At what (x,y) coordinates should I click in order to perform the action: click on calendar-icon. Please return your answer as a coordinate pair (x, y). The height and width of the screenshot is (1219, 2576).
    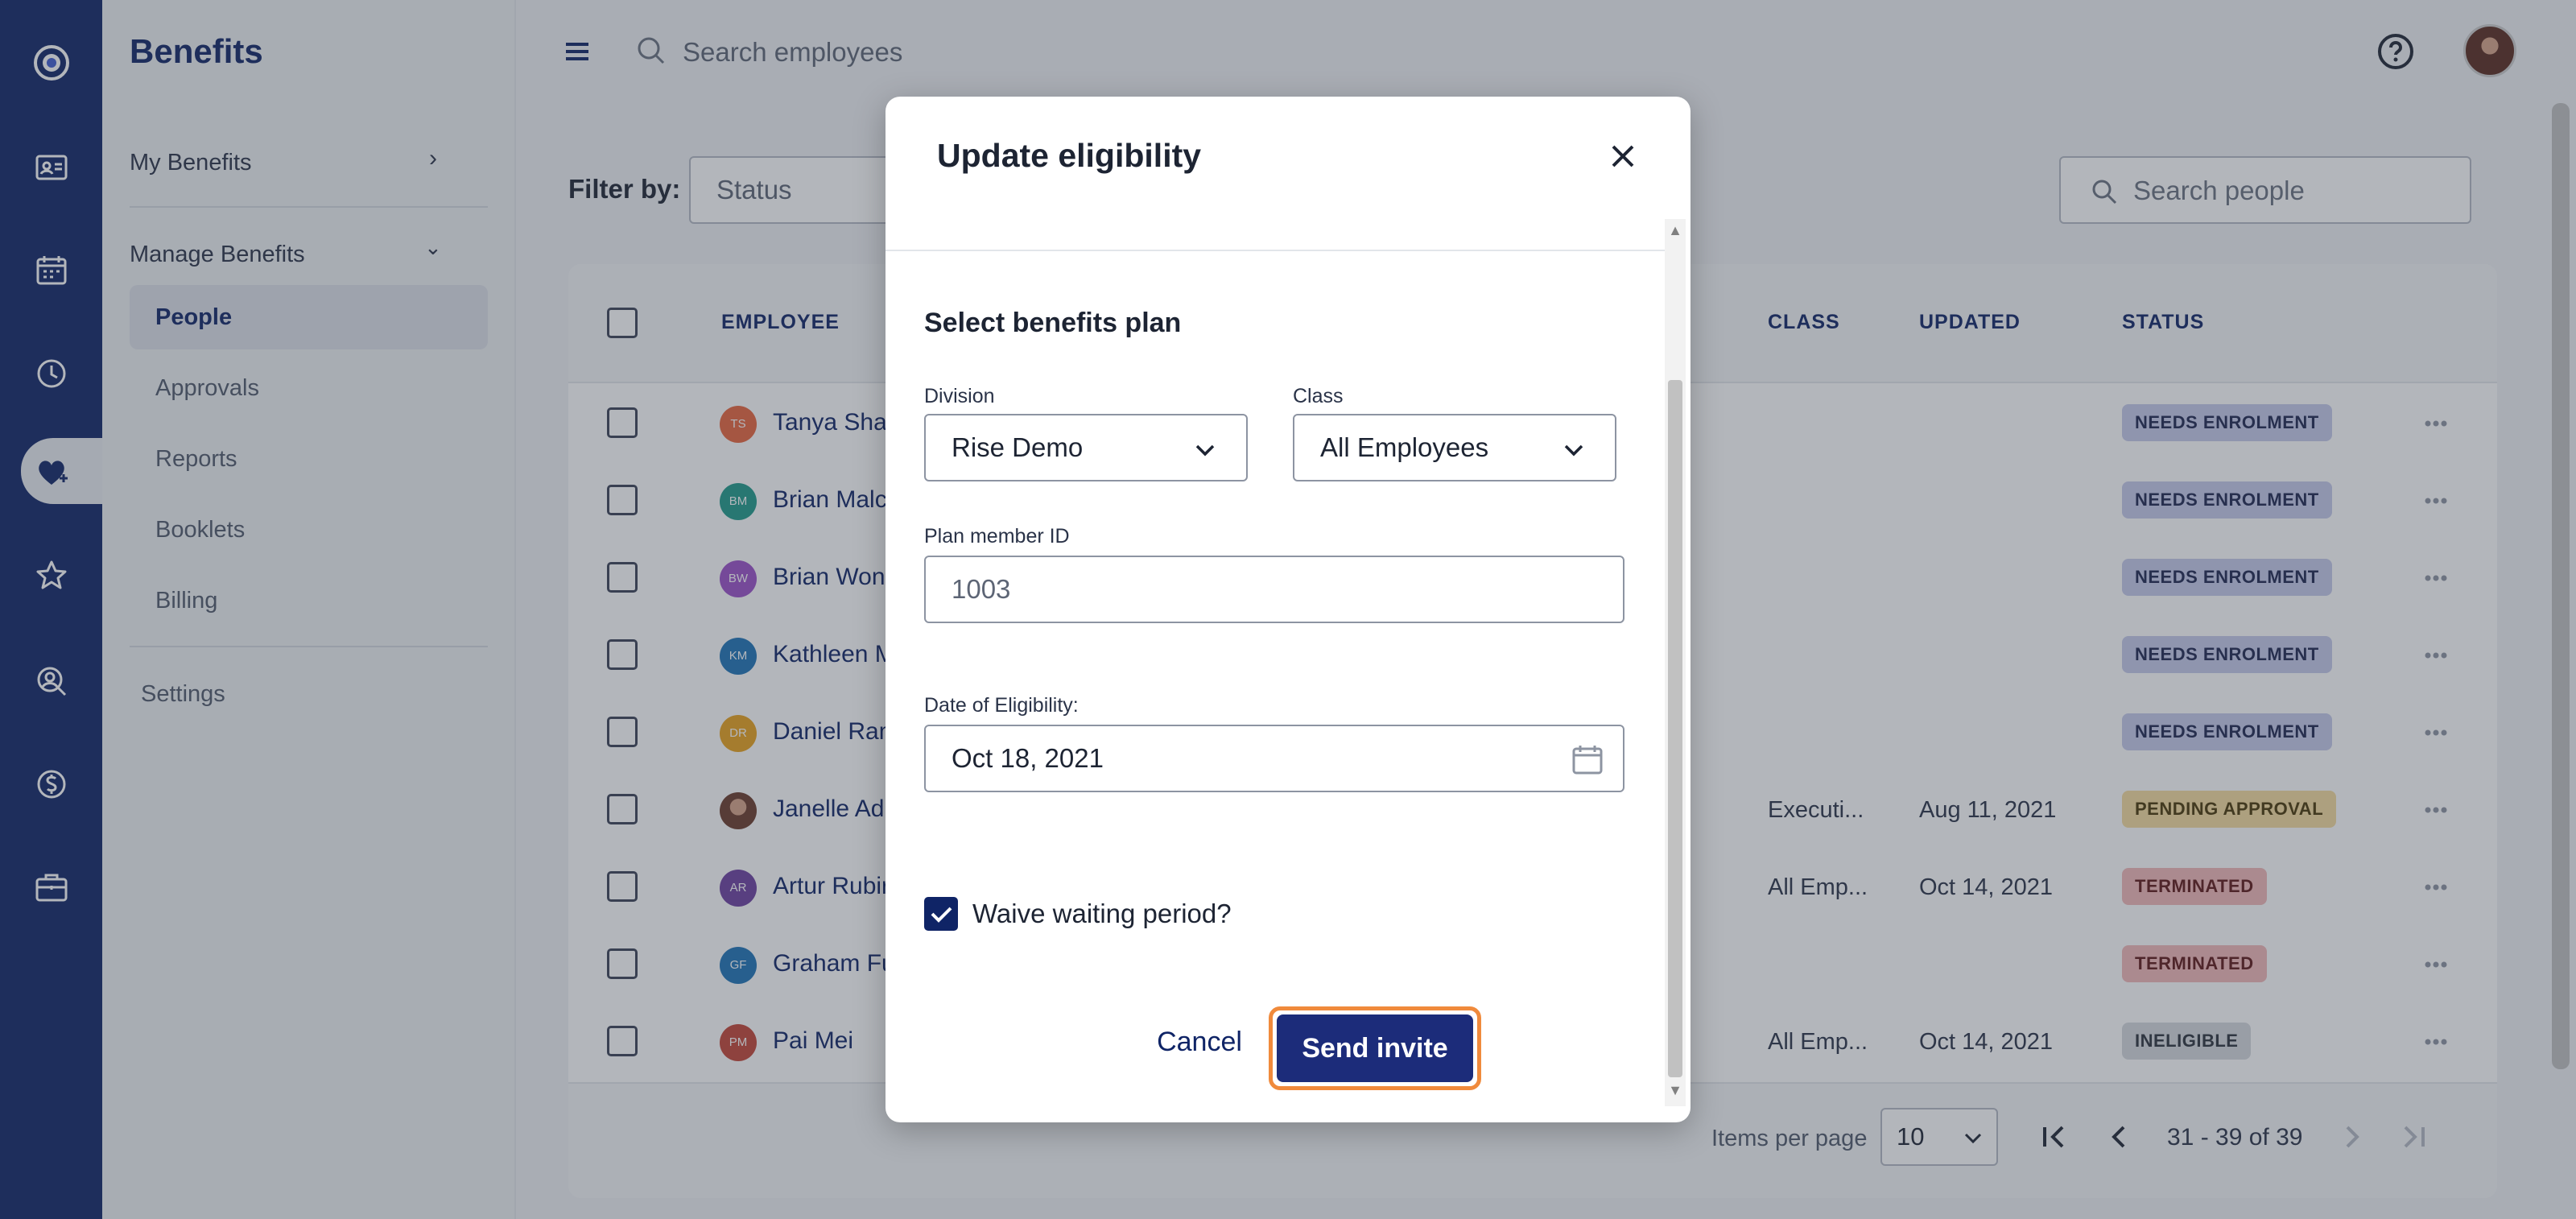
    Looking at the image, I should click on (1587, 760).